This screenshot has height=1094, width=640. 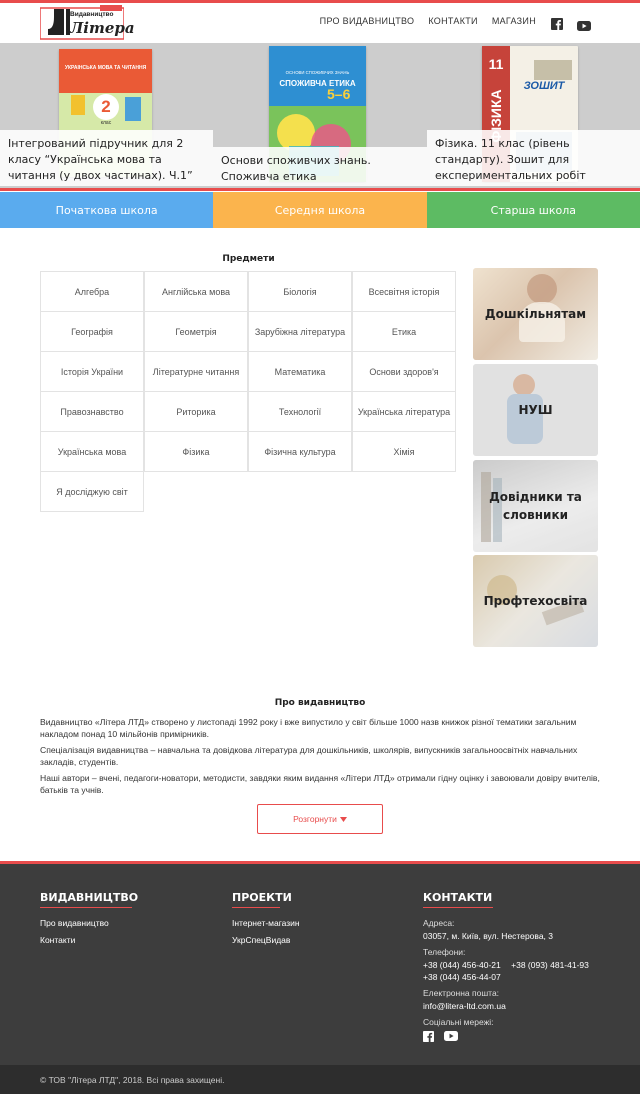 I want to click on cover-grade-number: 2, so click(x=106, y=107).